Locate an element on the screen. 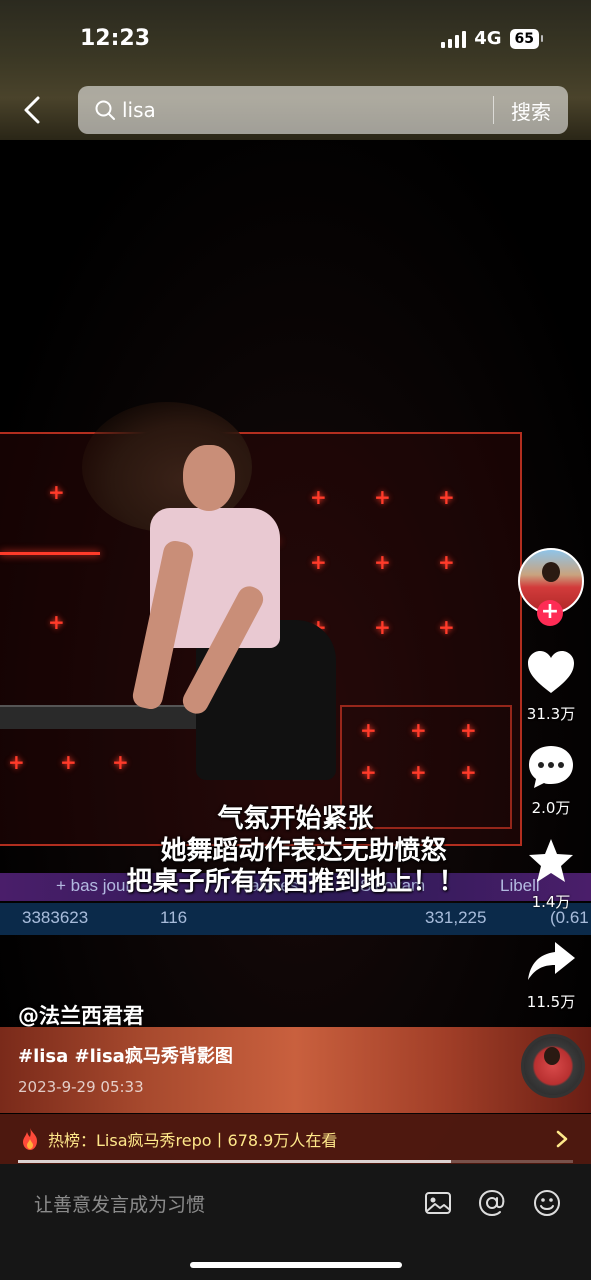 This screenshot has width=591, height=1280. stage-ticker-bottom: 3383623 116 331,225 (0.61 is located at coordinates (295, 919).